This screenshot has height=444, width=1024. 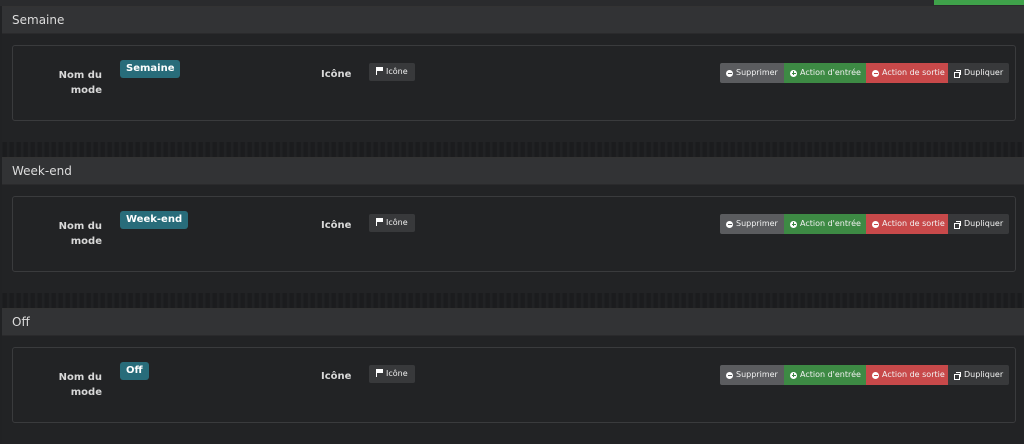 What do you see at coordinates (513, 322) in the screenshot?
I see `panel-heading: Off` at bounding box center [513, 322].